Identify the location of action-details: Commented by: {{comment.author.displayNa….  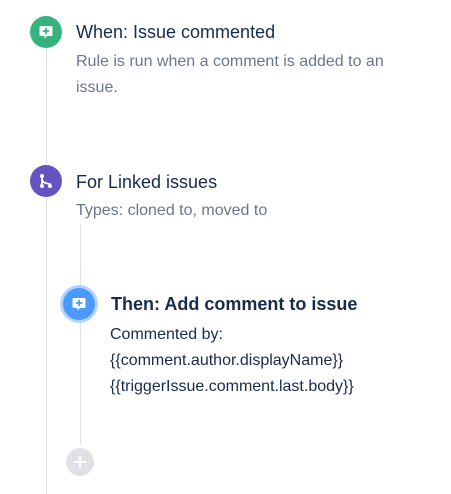
(232, 361).